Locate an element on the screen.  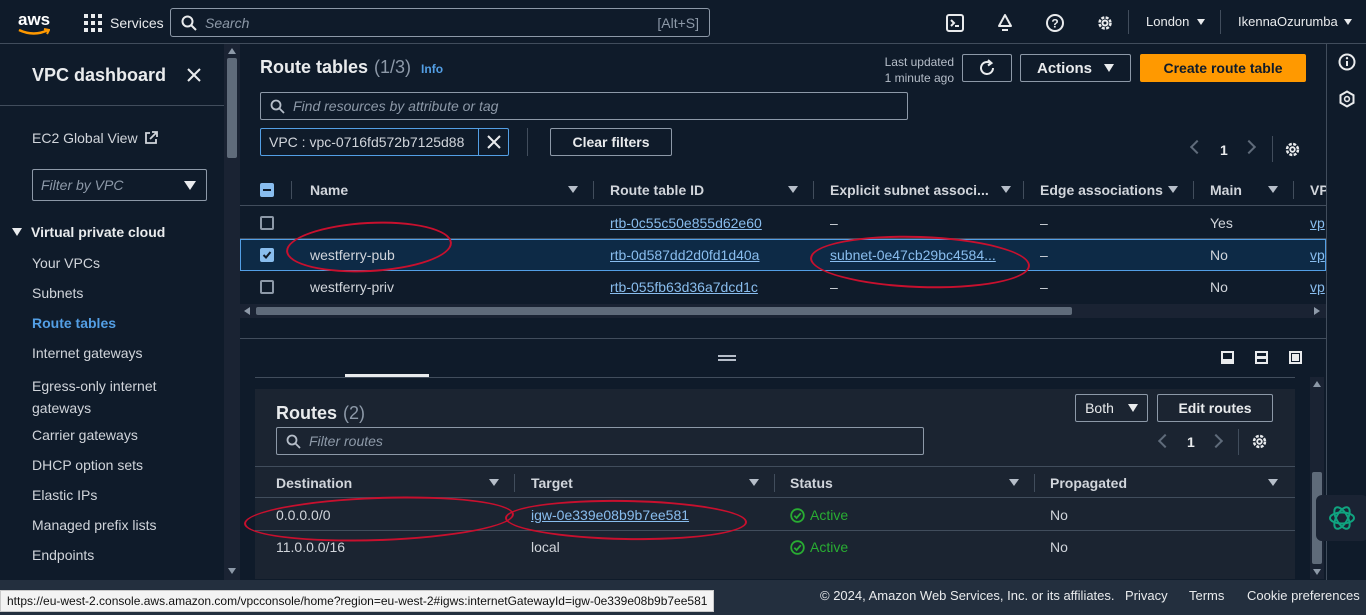
sidebar-item-elastic-ips: Elastic IPs is located at coordinates (64, 495).